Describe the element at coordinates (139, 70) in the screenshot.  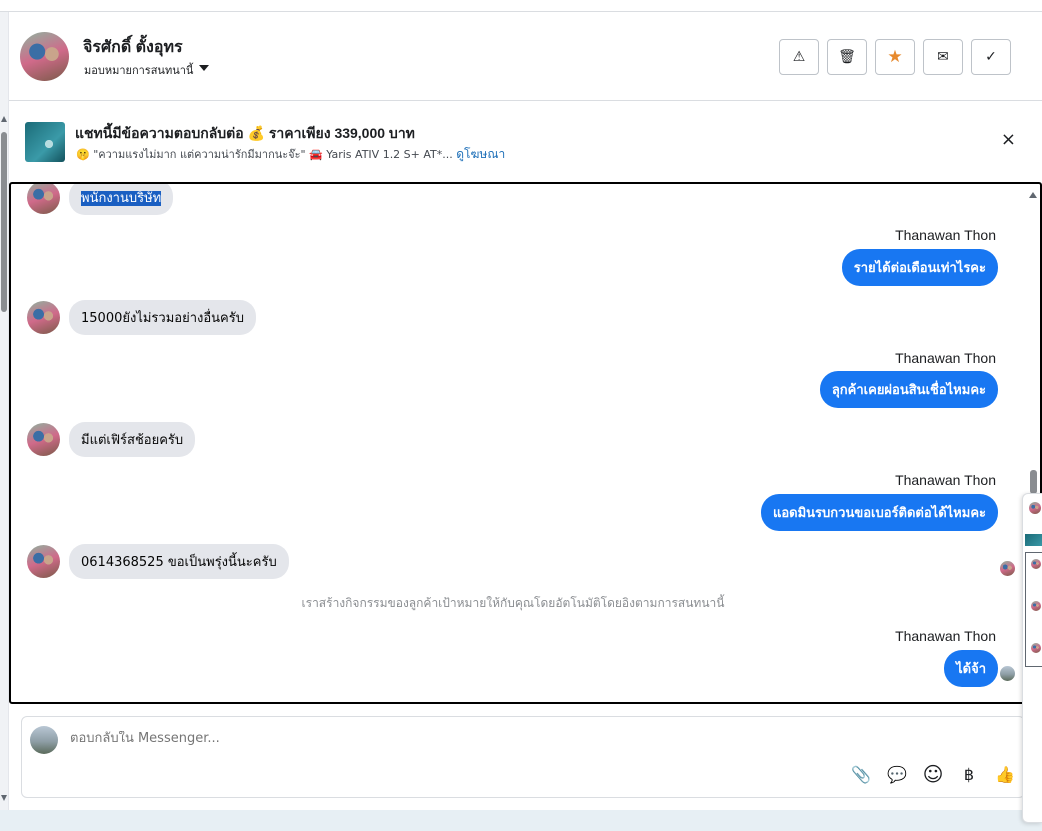
I see `assign-label: มอบหมายการสนทนานี้` at that location.